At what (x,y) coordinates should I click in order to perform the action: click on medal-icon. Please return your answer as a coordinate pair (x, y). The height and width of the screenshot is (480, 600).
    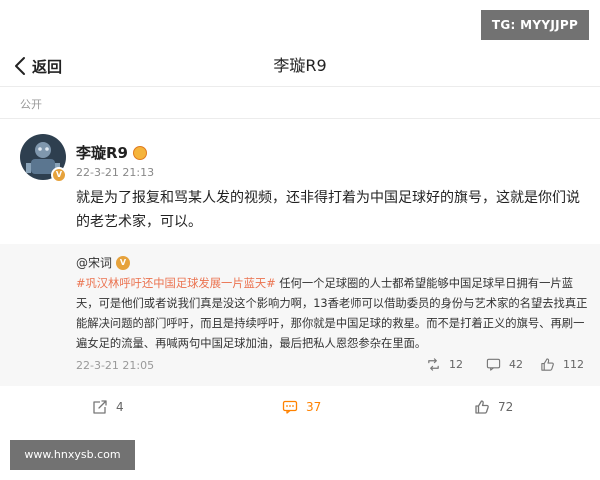
    Looking at the image, I should click on (140, 152).